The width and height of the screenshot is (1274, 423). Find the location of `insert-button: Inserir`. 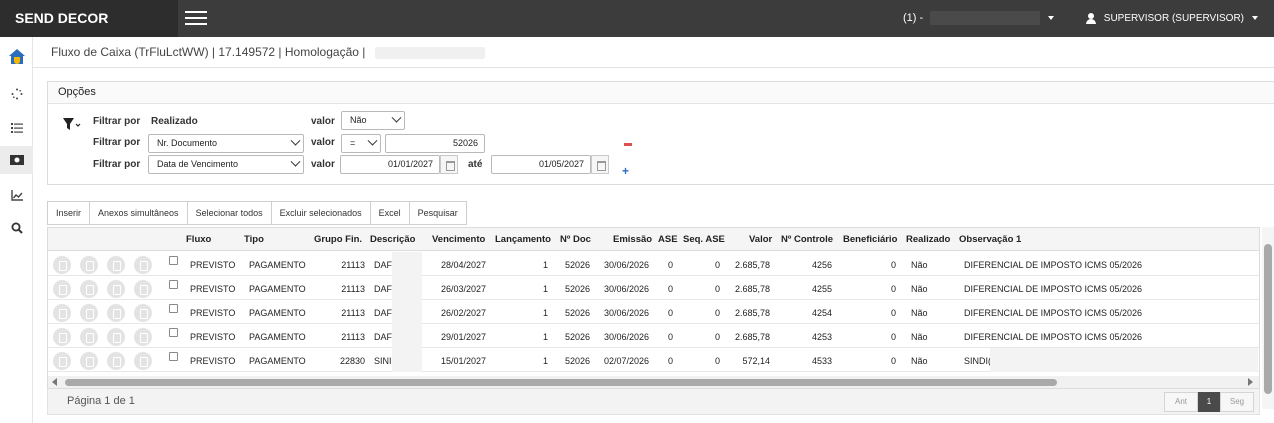

insert-button: Inserir is located at coordinates (69, 213).